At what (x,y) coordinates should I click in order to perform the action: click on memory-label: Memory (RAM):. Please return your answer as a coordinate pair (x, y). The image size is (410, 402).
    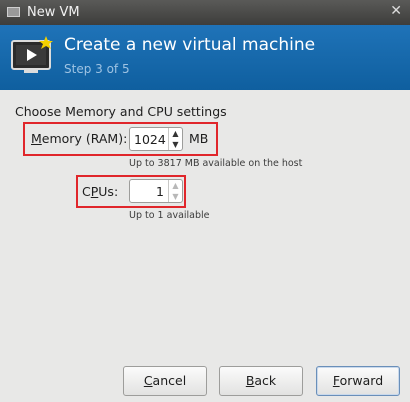
    Looking at the image, I should click on (79, 138).